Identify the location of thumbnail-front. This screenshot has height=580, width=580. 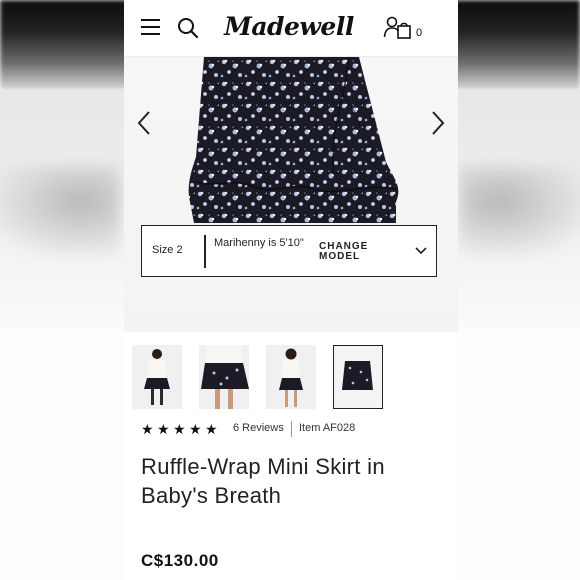
(157, 377).